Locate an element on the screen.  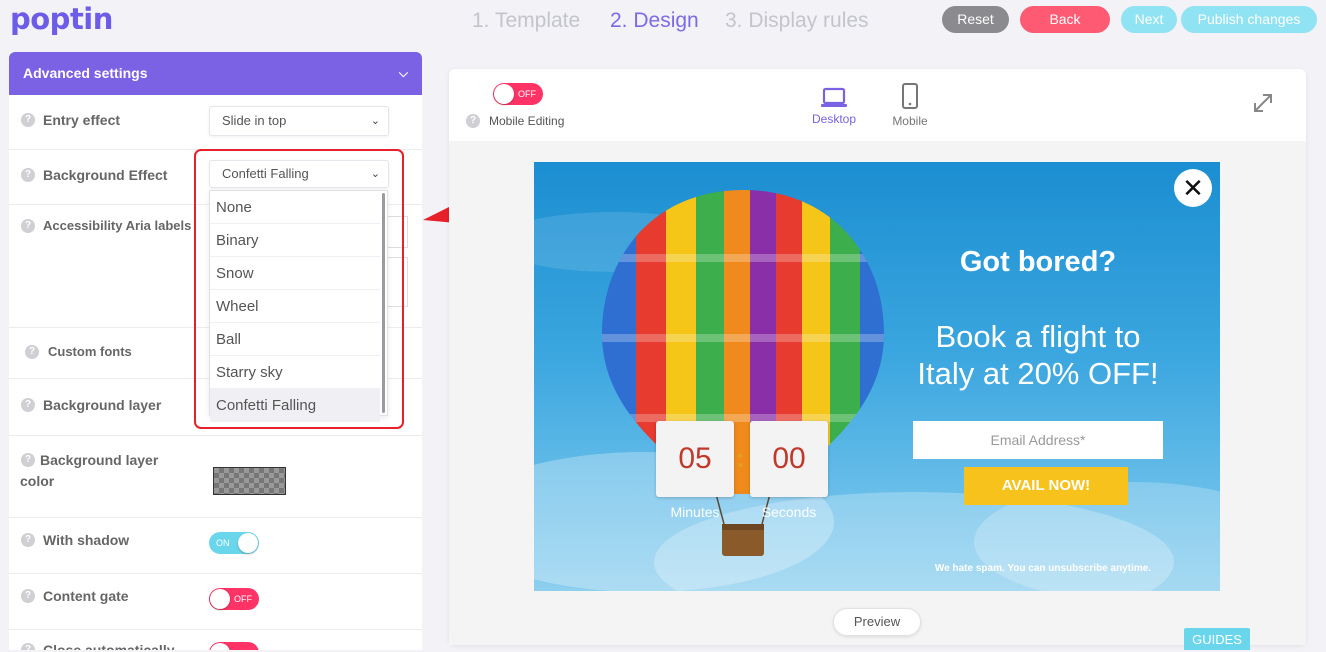
expand-icon is located at coordinates (1263, 103).